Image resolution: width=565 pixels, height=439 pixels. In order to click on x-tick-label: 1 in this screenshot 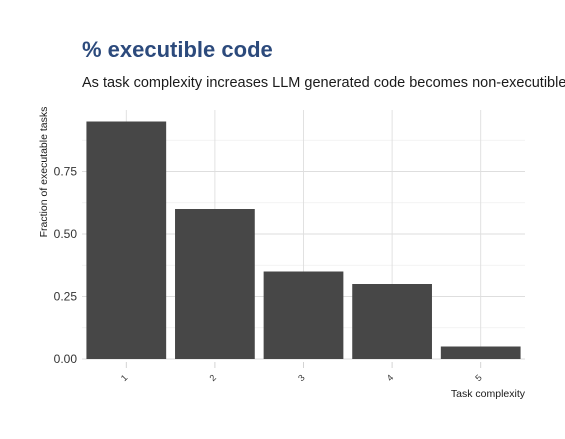, I will do `click(124, 378)`.